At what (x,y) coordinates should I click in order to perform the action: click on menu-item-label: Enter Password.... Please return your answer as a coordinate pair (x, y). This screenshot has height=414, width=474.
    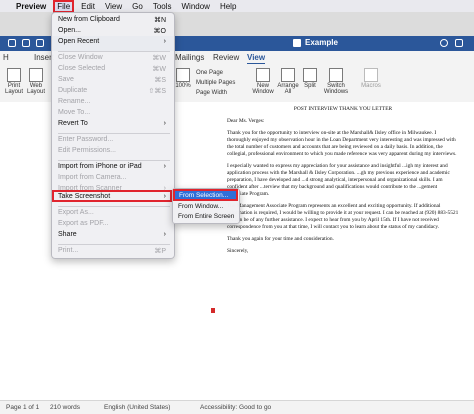
    Looking at the image, I should click on (86, 139).